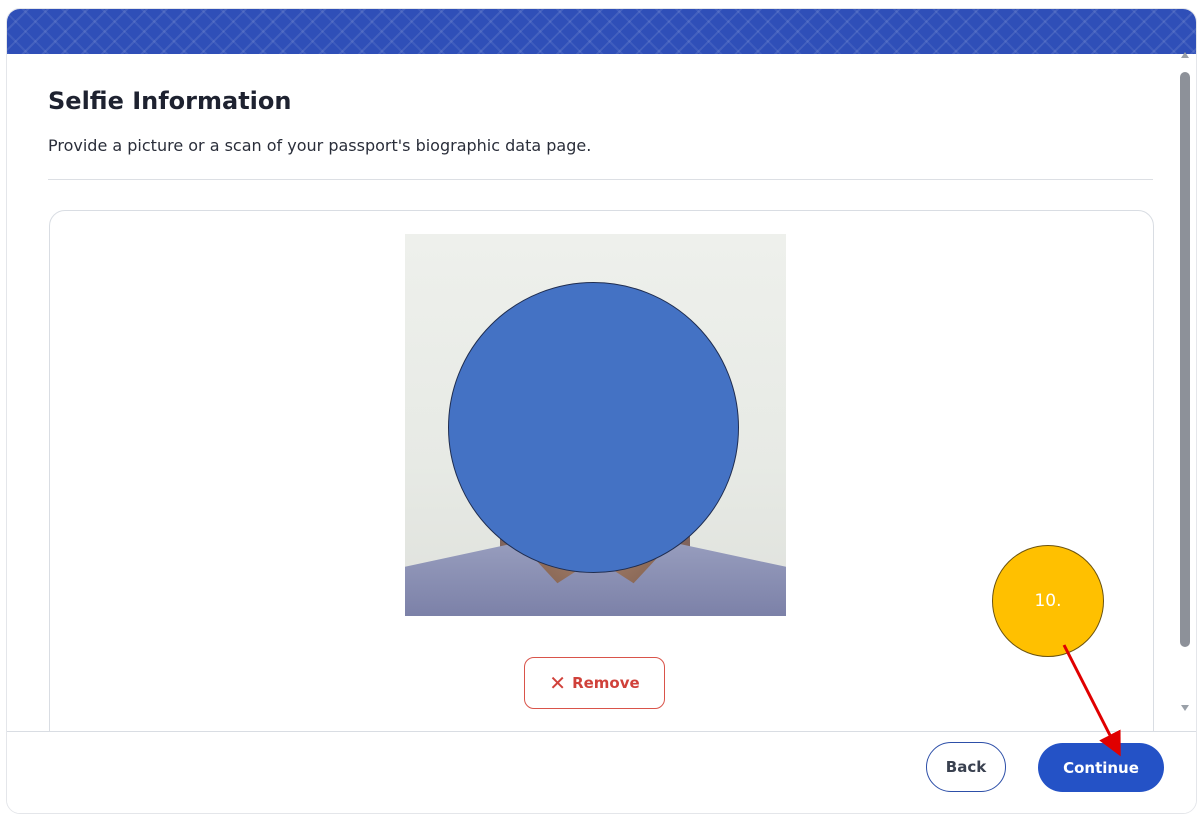  I want to click on continue-button: Continue, so click(1101, 767).